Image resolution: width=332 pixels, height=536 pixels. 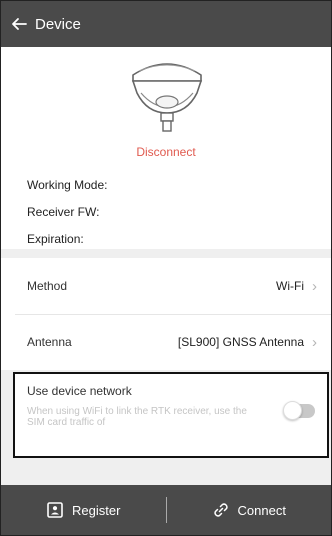 I want to click on register-icon, so click(x=55, y=510).